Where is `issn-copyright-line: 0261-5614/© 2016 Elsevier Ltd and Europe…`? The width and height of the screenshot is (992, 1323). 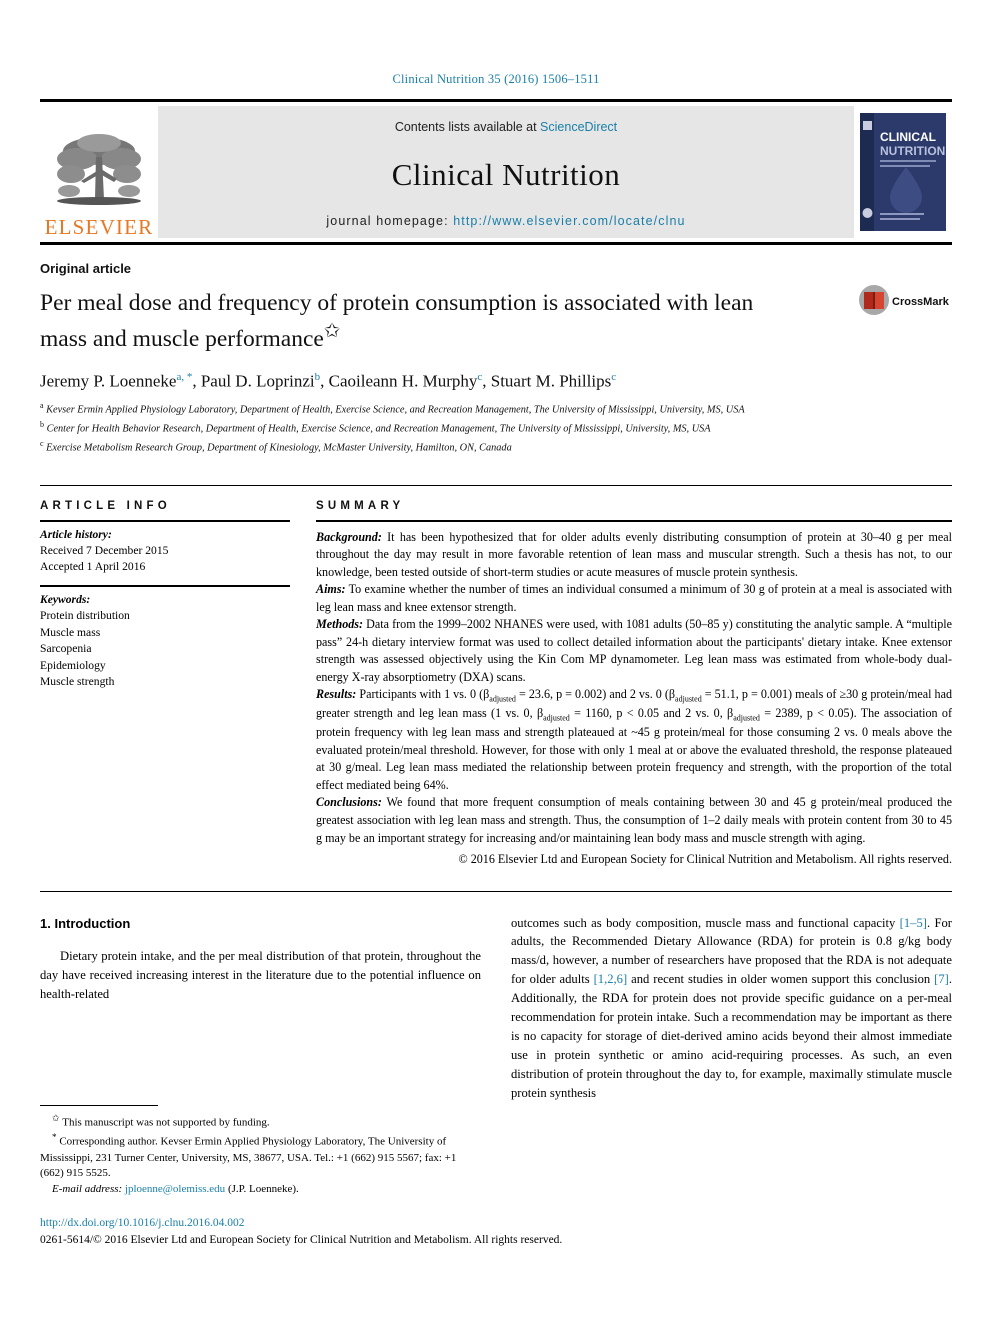
issn-copyright-line: 0261-5614/© 2016 Elsevier Ltd and Europe… is located at coordinates (301, 1240).